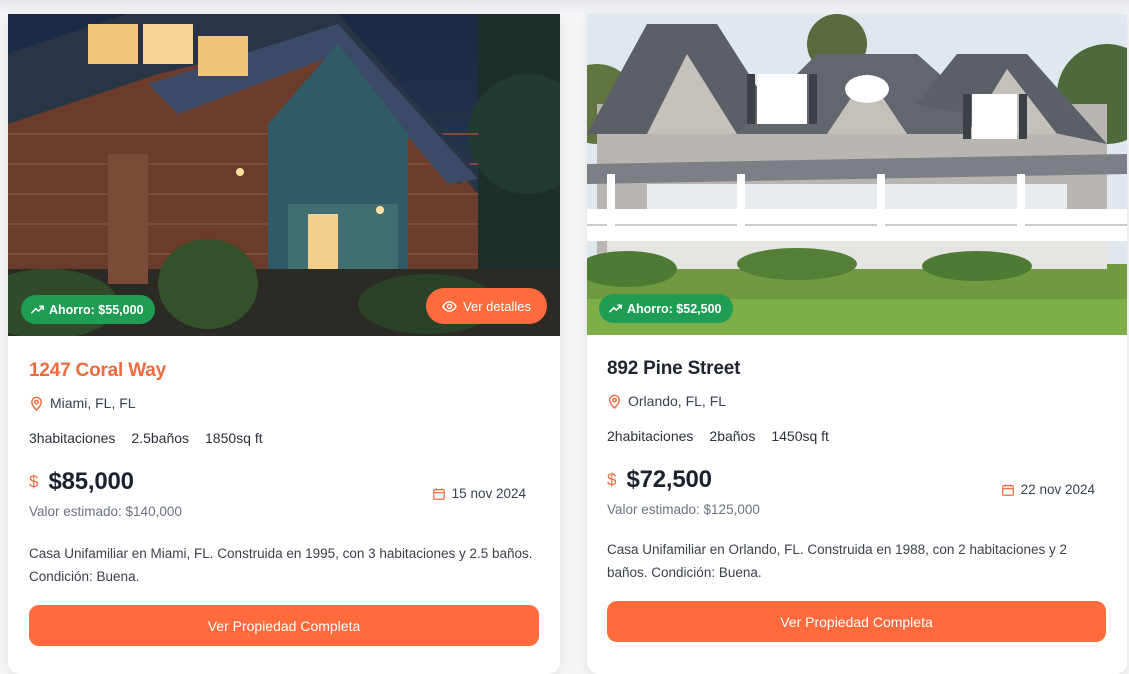 The height and width of the screenshot is (674, 1129). What do you see at coordinates (857, 401) in the screenshot?
I see `property-location: Orlando, FL, FL` at bounding box center [857, 401].